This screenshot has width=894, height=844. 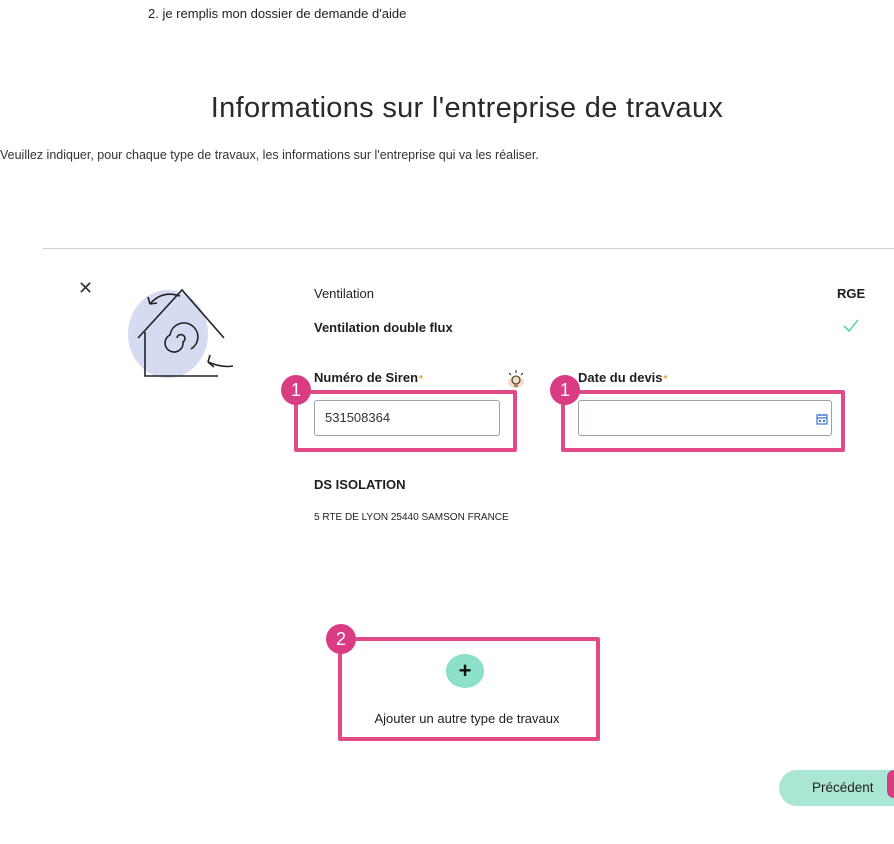 What do you see at coordinates (851, 293) in the screenshot?
I see `rge-label: RGE` at bounding box center [851, 293].